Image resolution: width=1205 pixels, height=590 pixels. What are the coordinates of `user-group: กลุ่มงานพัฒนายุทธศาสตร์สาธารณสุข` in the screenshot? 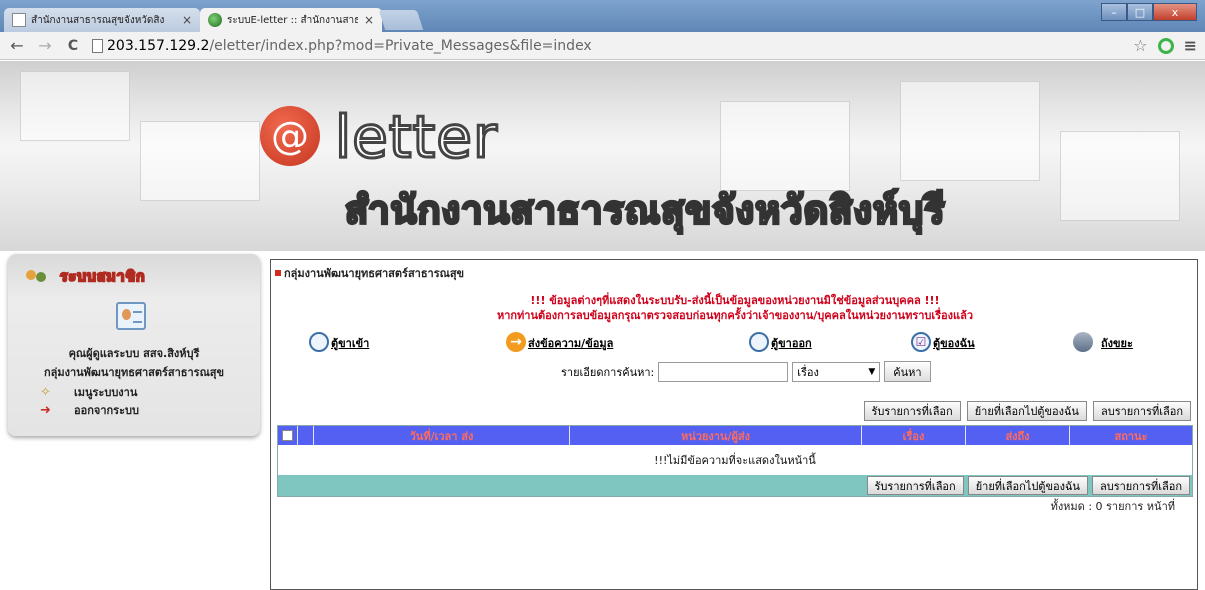 It's located at (134, 372).